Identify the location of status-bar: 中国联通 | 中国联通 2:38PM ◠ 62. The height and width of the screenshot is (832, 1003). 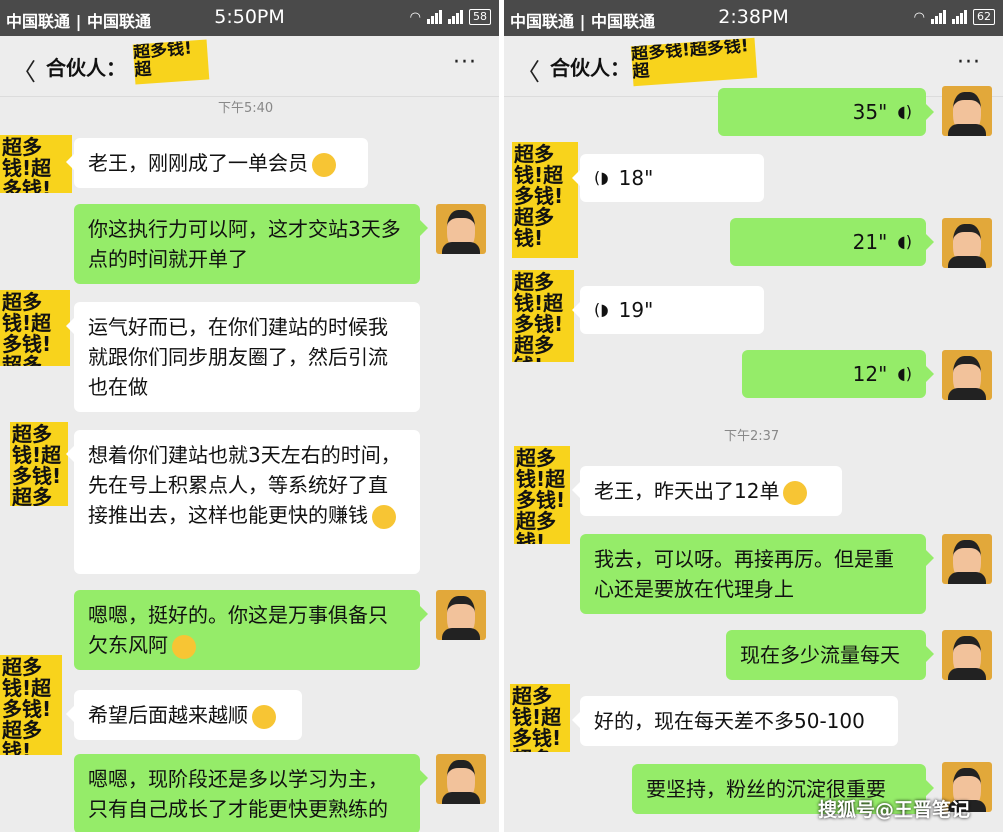
(753, 18).